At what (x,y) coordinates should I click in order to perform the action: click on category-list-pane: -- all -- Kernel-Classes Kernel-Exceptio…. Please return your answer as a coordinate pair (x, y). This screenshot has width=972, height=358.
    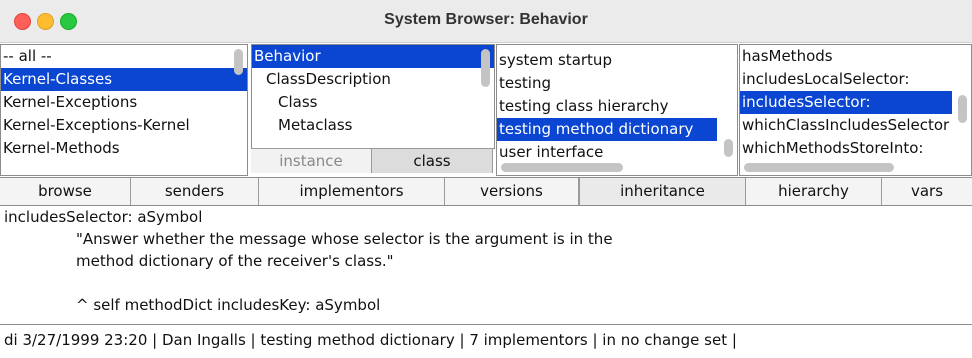
    Looking at the image, I should click on (124, 110).